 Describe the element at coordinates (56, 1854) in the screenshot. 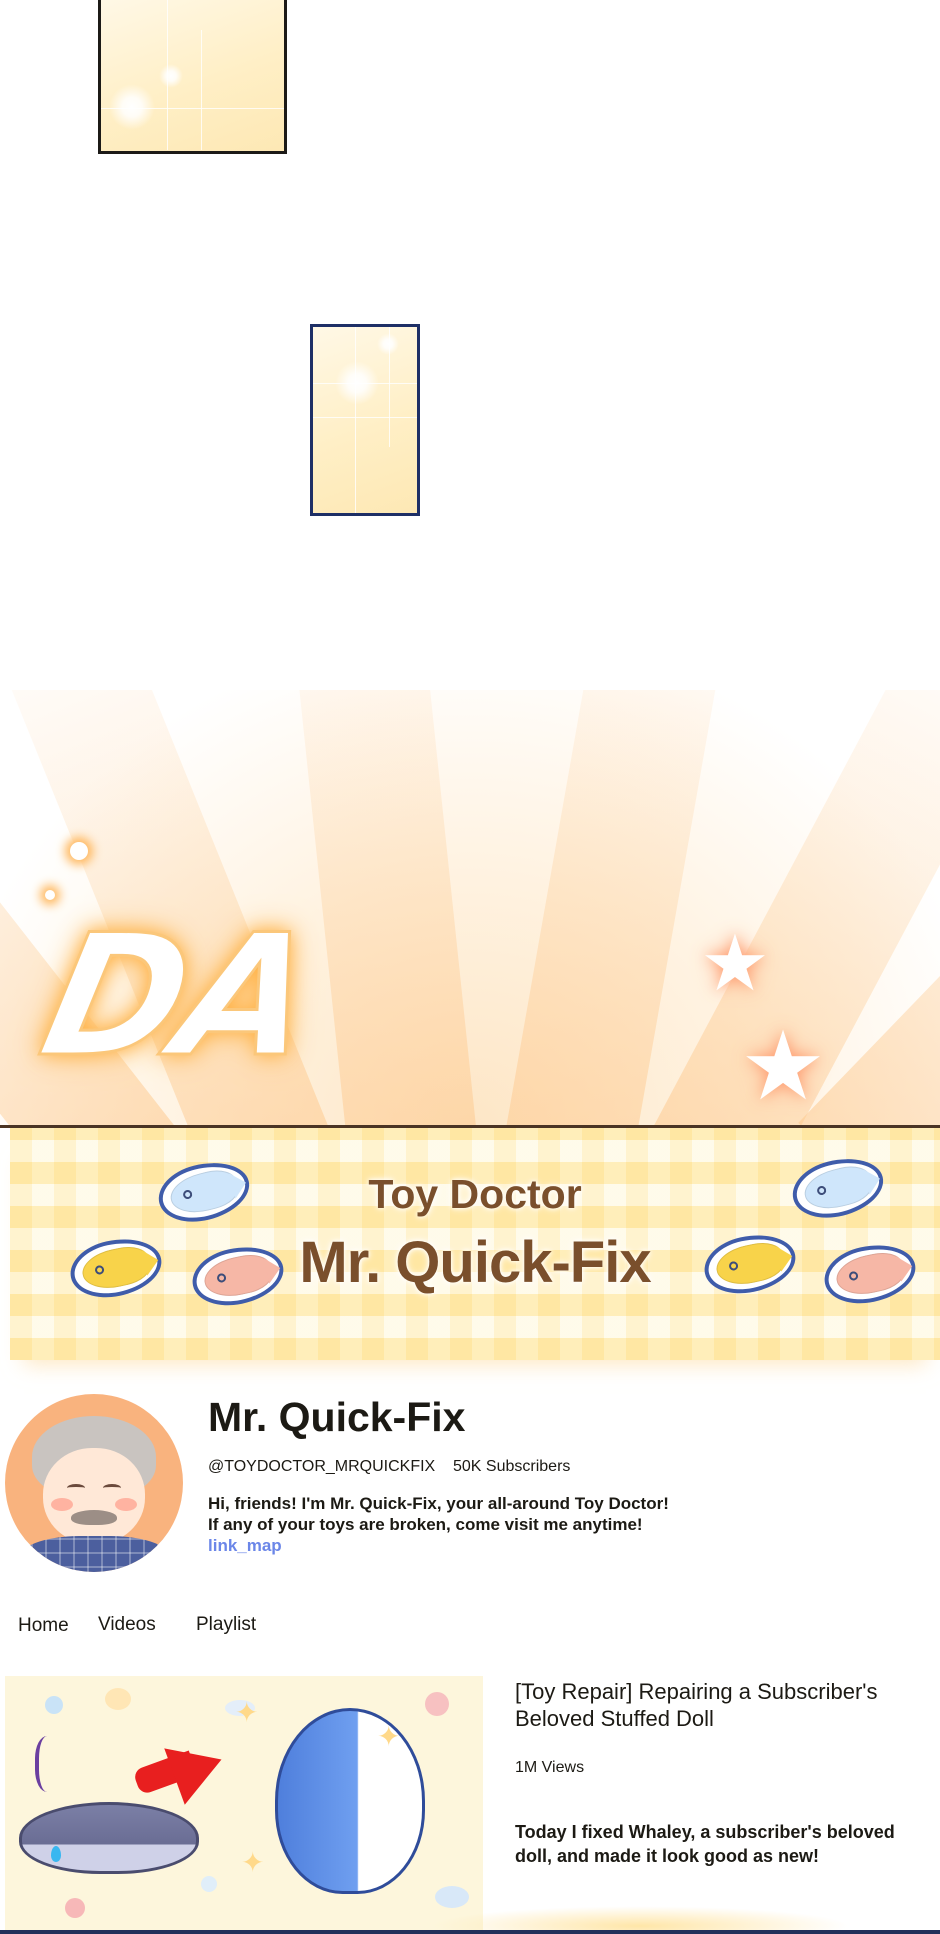

I see `tear-drop` at that location.